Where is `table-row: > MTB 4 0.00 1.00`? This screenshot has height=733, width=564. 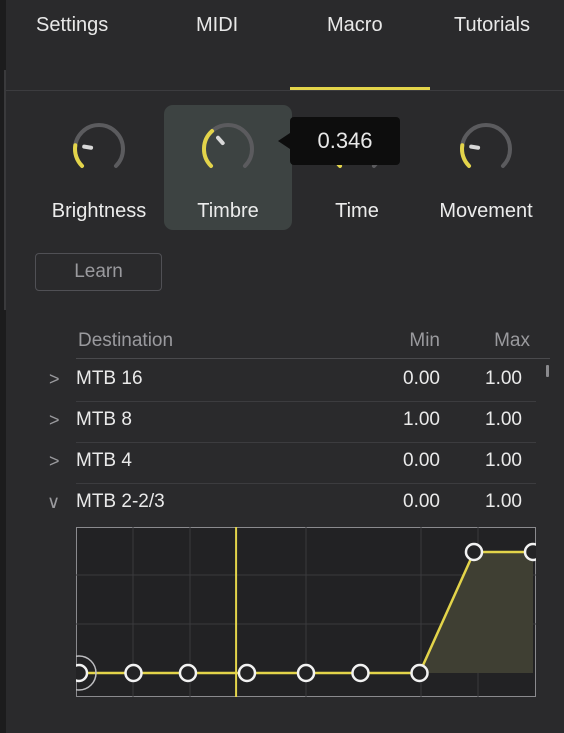
table-row: > MTB 4 0.00 1.00 is located at coordinates (282, 463).